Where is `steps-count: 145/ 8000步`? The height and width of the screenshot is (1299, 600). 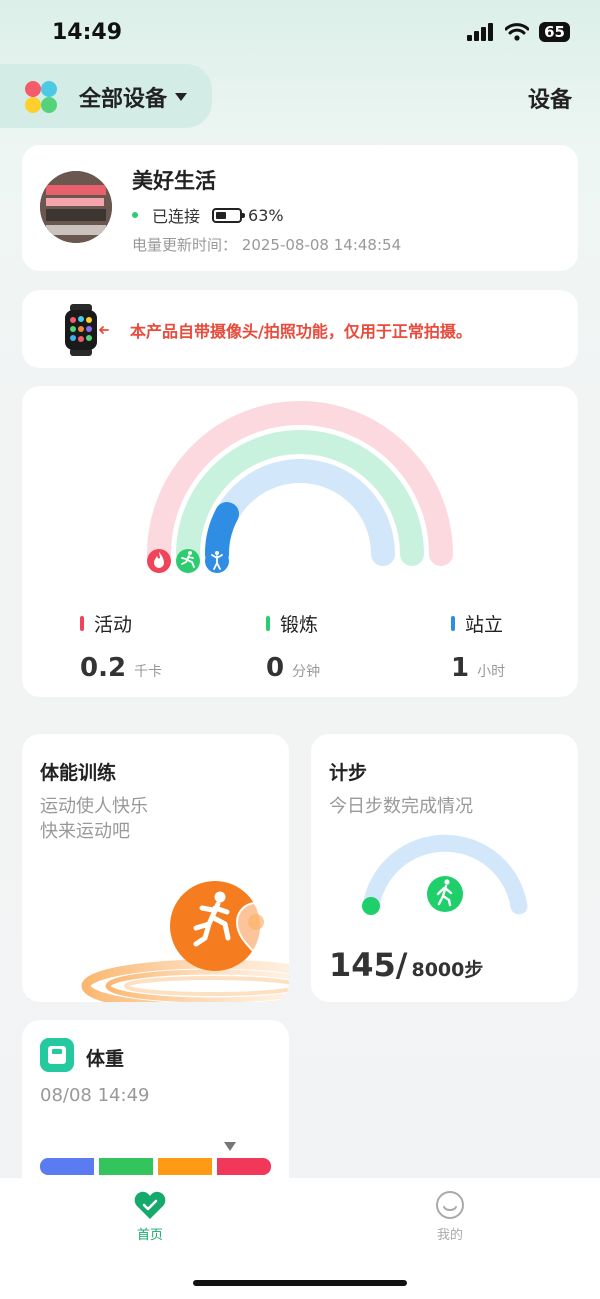
steps-count: 145/ 8000步 is located at coordinates (406, 965).